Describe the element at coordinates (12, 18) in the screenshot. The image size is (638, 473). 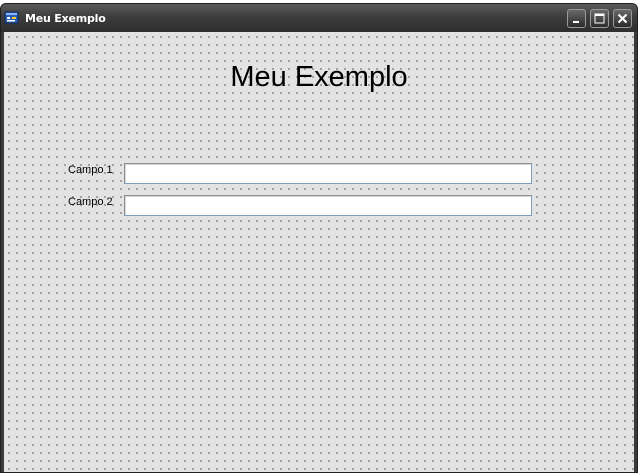
I see `application-icon` at that location.